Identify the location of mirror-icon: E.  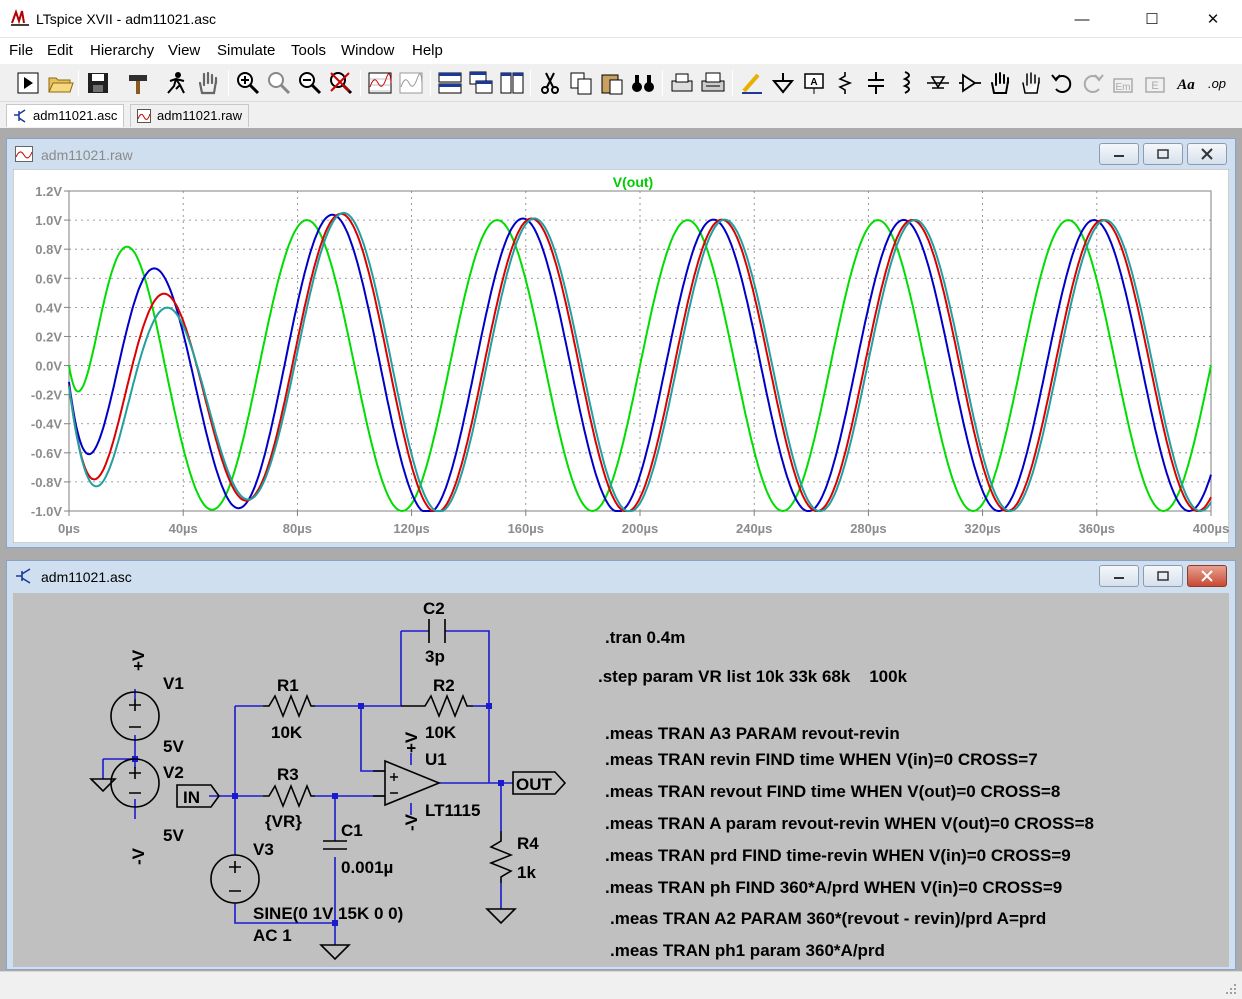
(1155, 83).